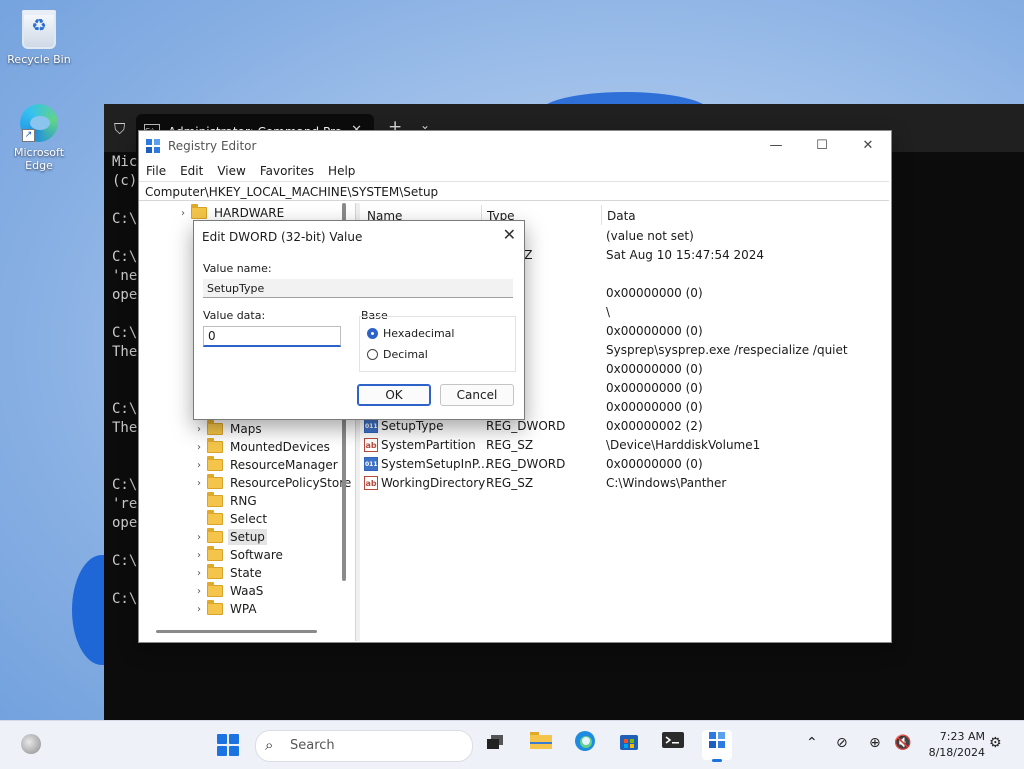 The height and width of the screenshot is (769, 1024). I want to click on menu-file: File, so click(156, 171).